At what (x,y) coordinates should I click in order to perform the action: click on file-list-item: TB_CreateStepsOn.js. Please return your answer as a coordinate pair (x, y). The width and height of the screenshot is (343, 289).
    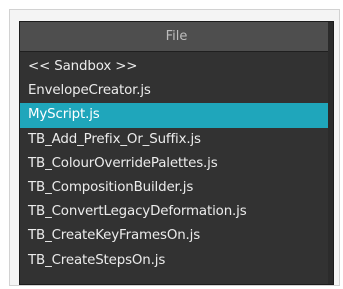
    Looking at the image, I should click on (176, 261).